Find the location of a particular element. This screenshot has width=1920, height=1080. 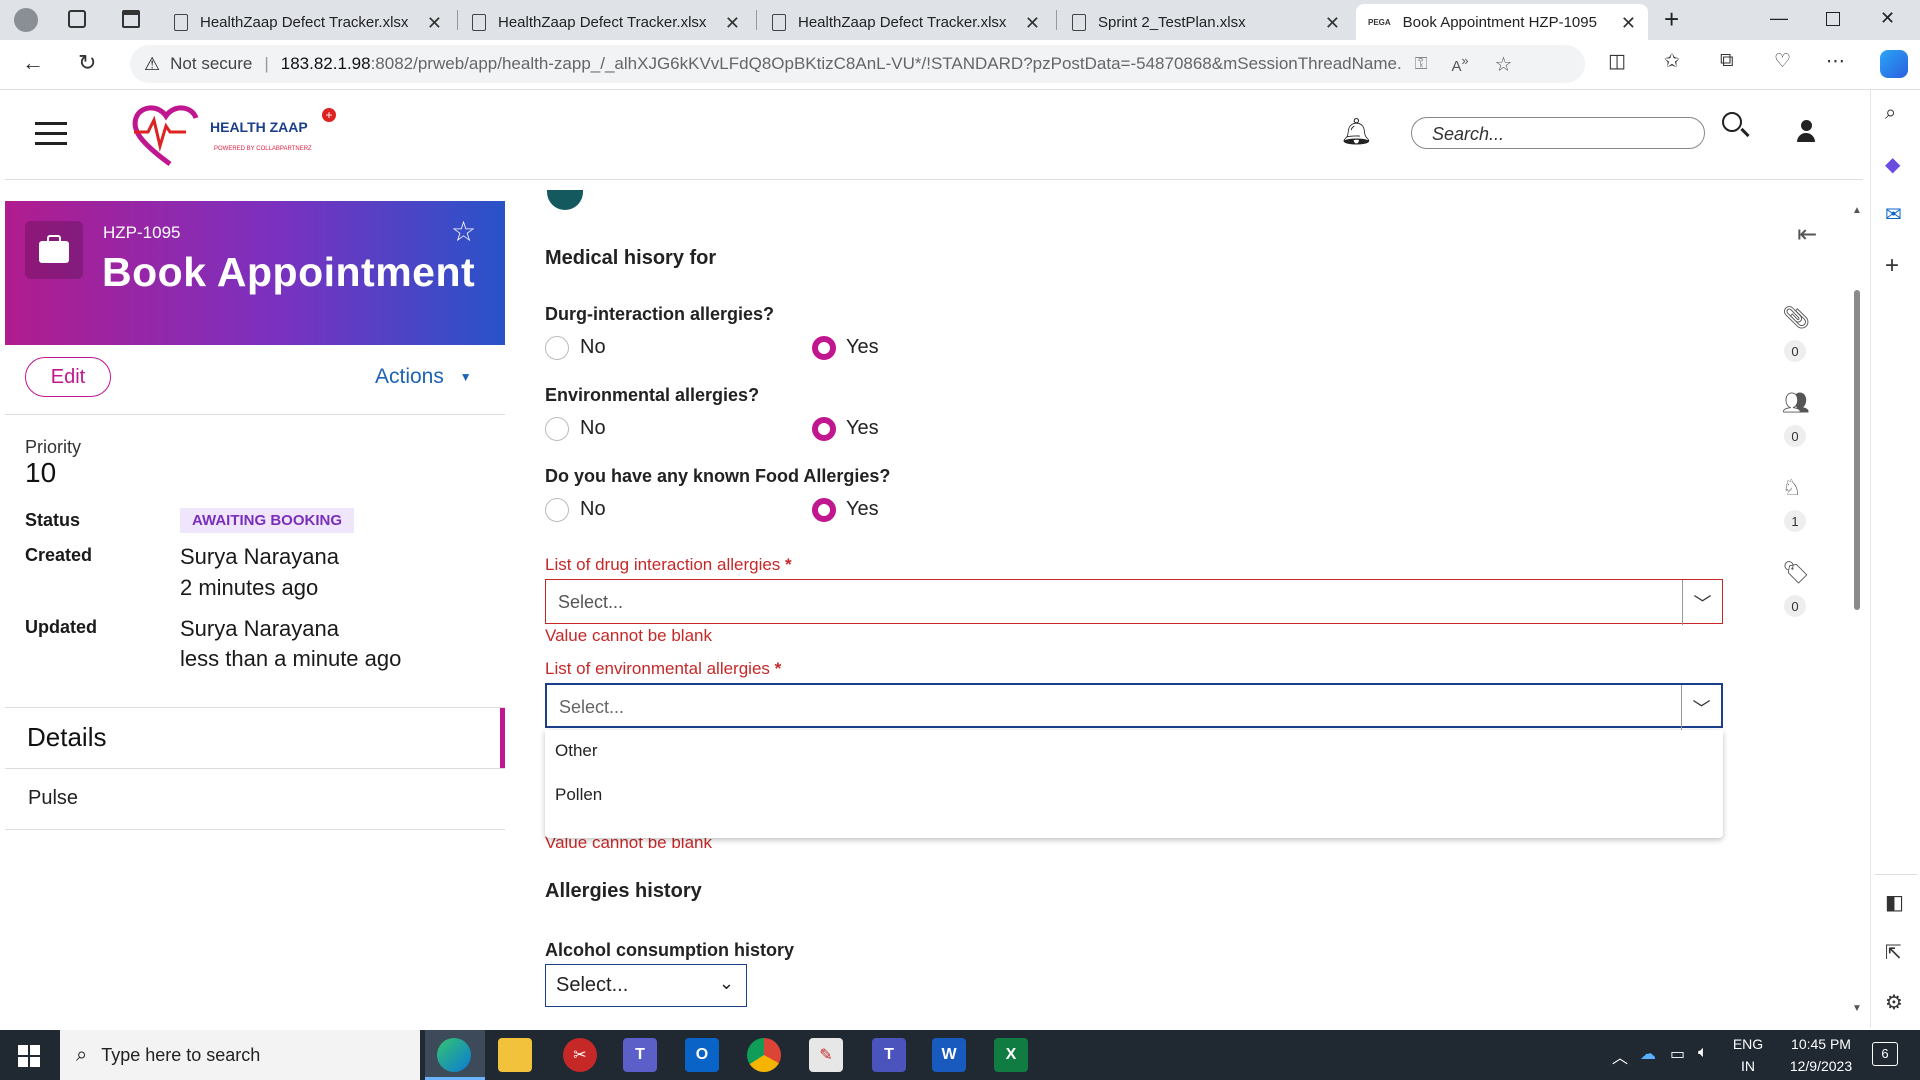

favorites-icon: ✩ is located at coordinates (1672, 61).